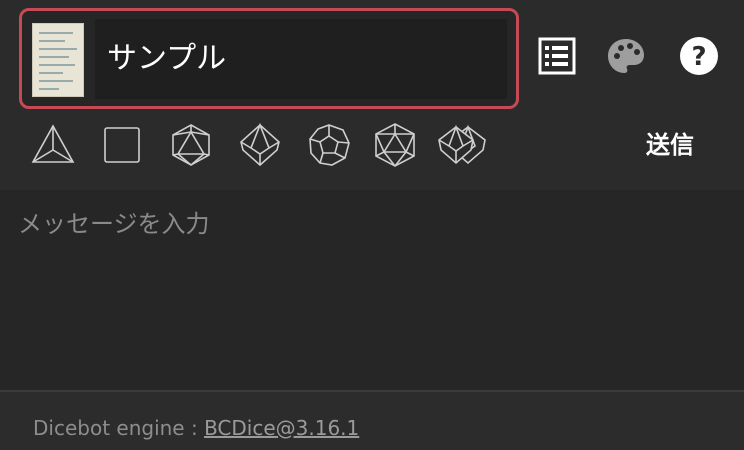 This screenshot has width=744, height=450. I want to click on d6-icon, so click(122, 145).